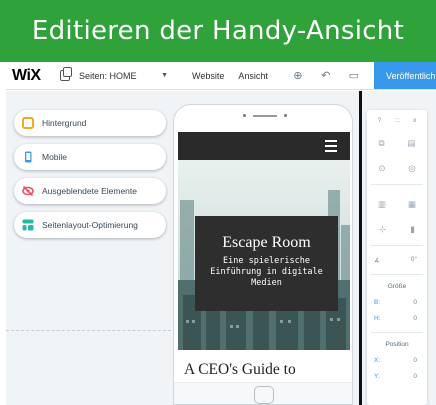  I want to click on x-value: 0, so click(415, 360).